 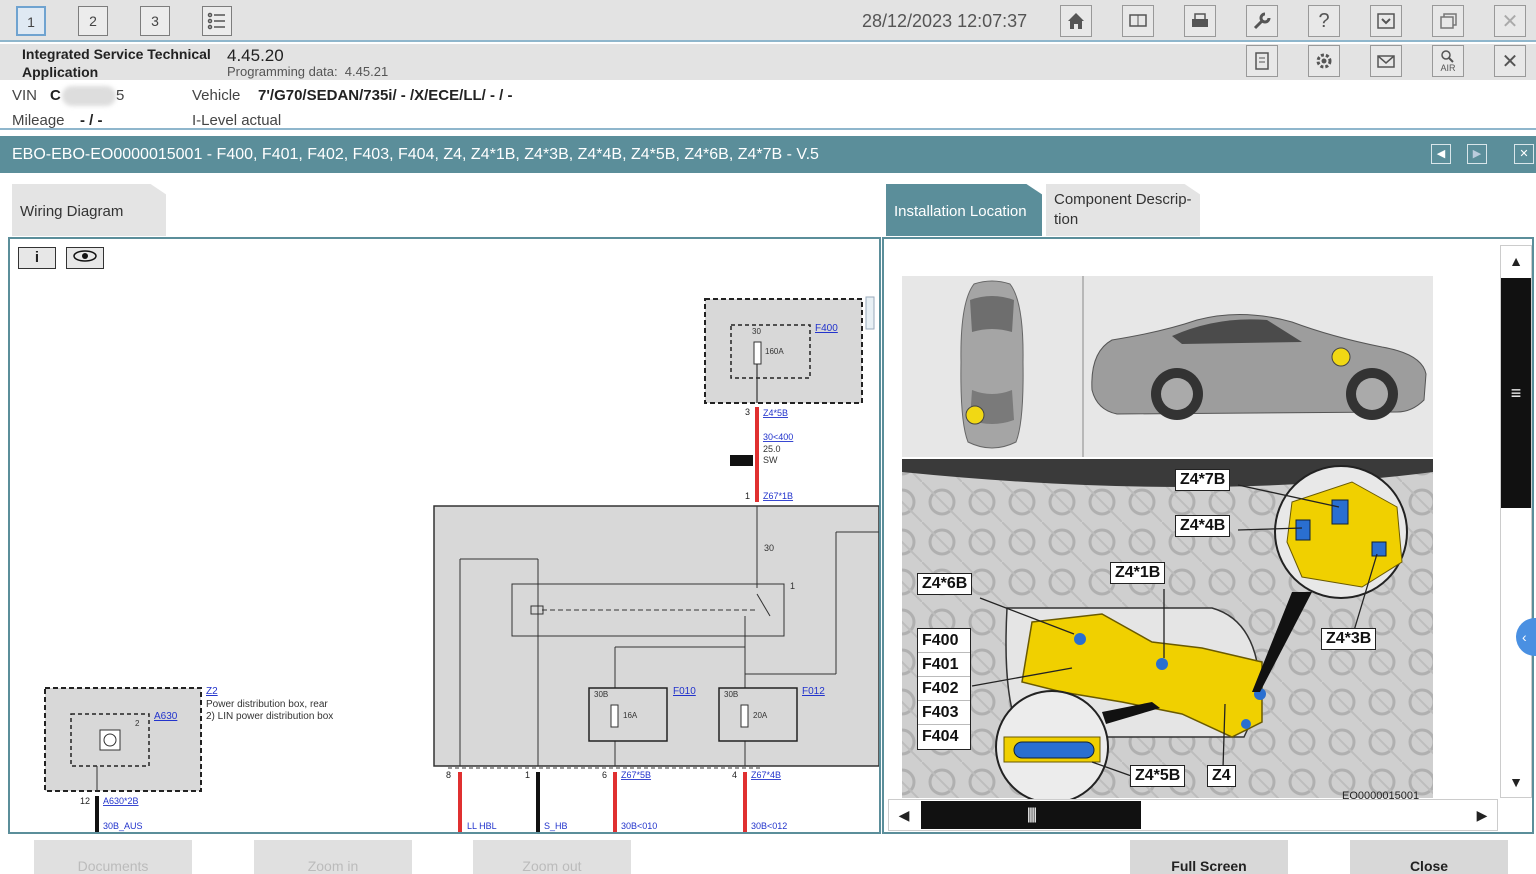 I want to click on scroll-left-icon: ◀, so click(x=904, y=815).